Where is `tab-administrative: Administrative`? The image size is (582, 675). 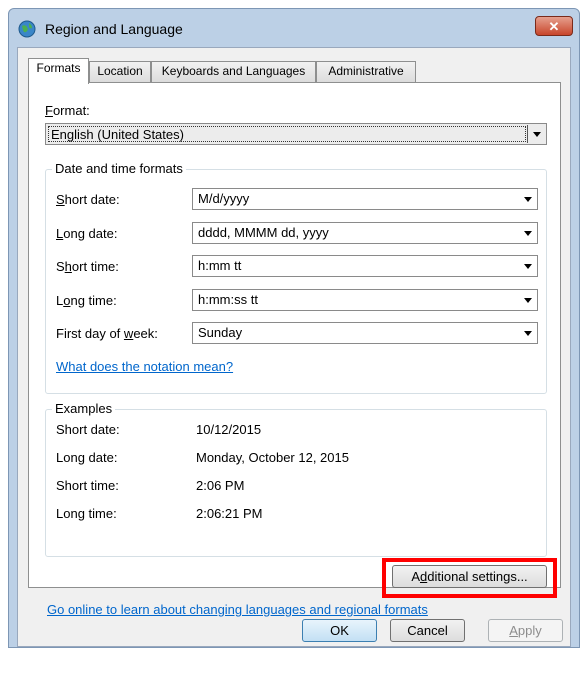
tab-administrative: Administrative is located at coordinates (366, 71).